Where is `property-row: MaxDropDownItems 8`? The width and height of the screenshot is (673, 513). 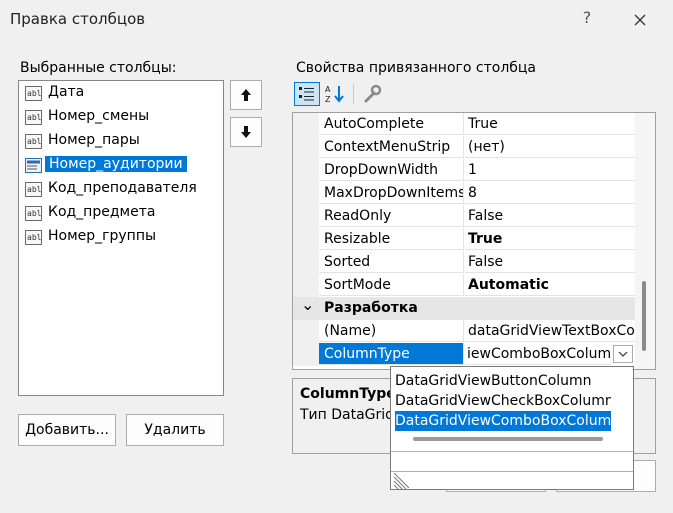
property-row: MaxDropDownItems 8 is located at coordinates (464, 193).